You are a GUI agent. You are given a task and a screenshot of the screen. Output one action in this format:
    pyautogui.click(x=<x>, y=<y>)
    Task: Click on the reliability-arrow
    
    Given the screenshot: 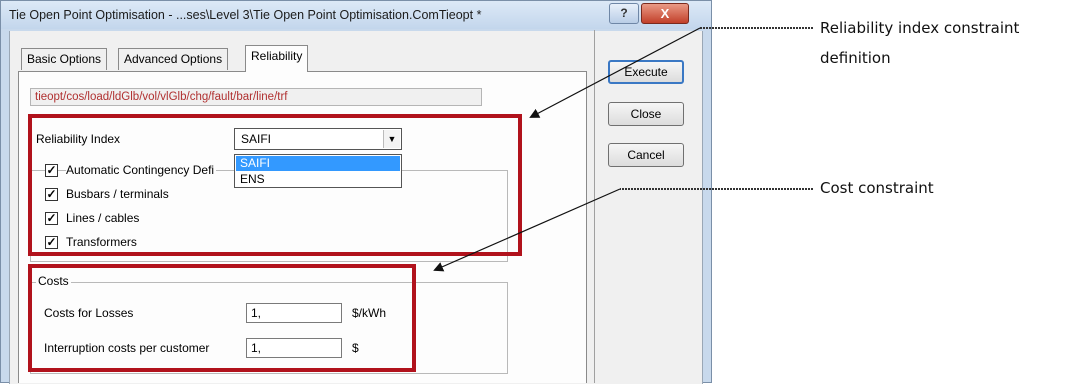 What is the action you would take?
    pyautogui.click(x=671, y=72)
    